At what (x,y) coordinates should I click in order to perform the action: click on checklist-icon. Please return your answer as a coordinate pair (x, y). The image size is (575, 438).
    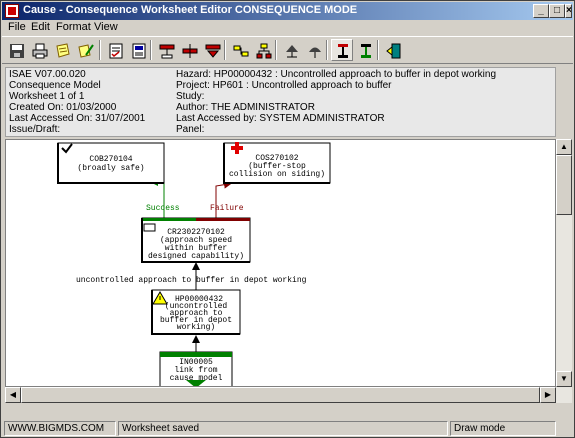
    Looking at the image, I should click on (116, 51).